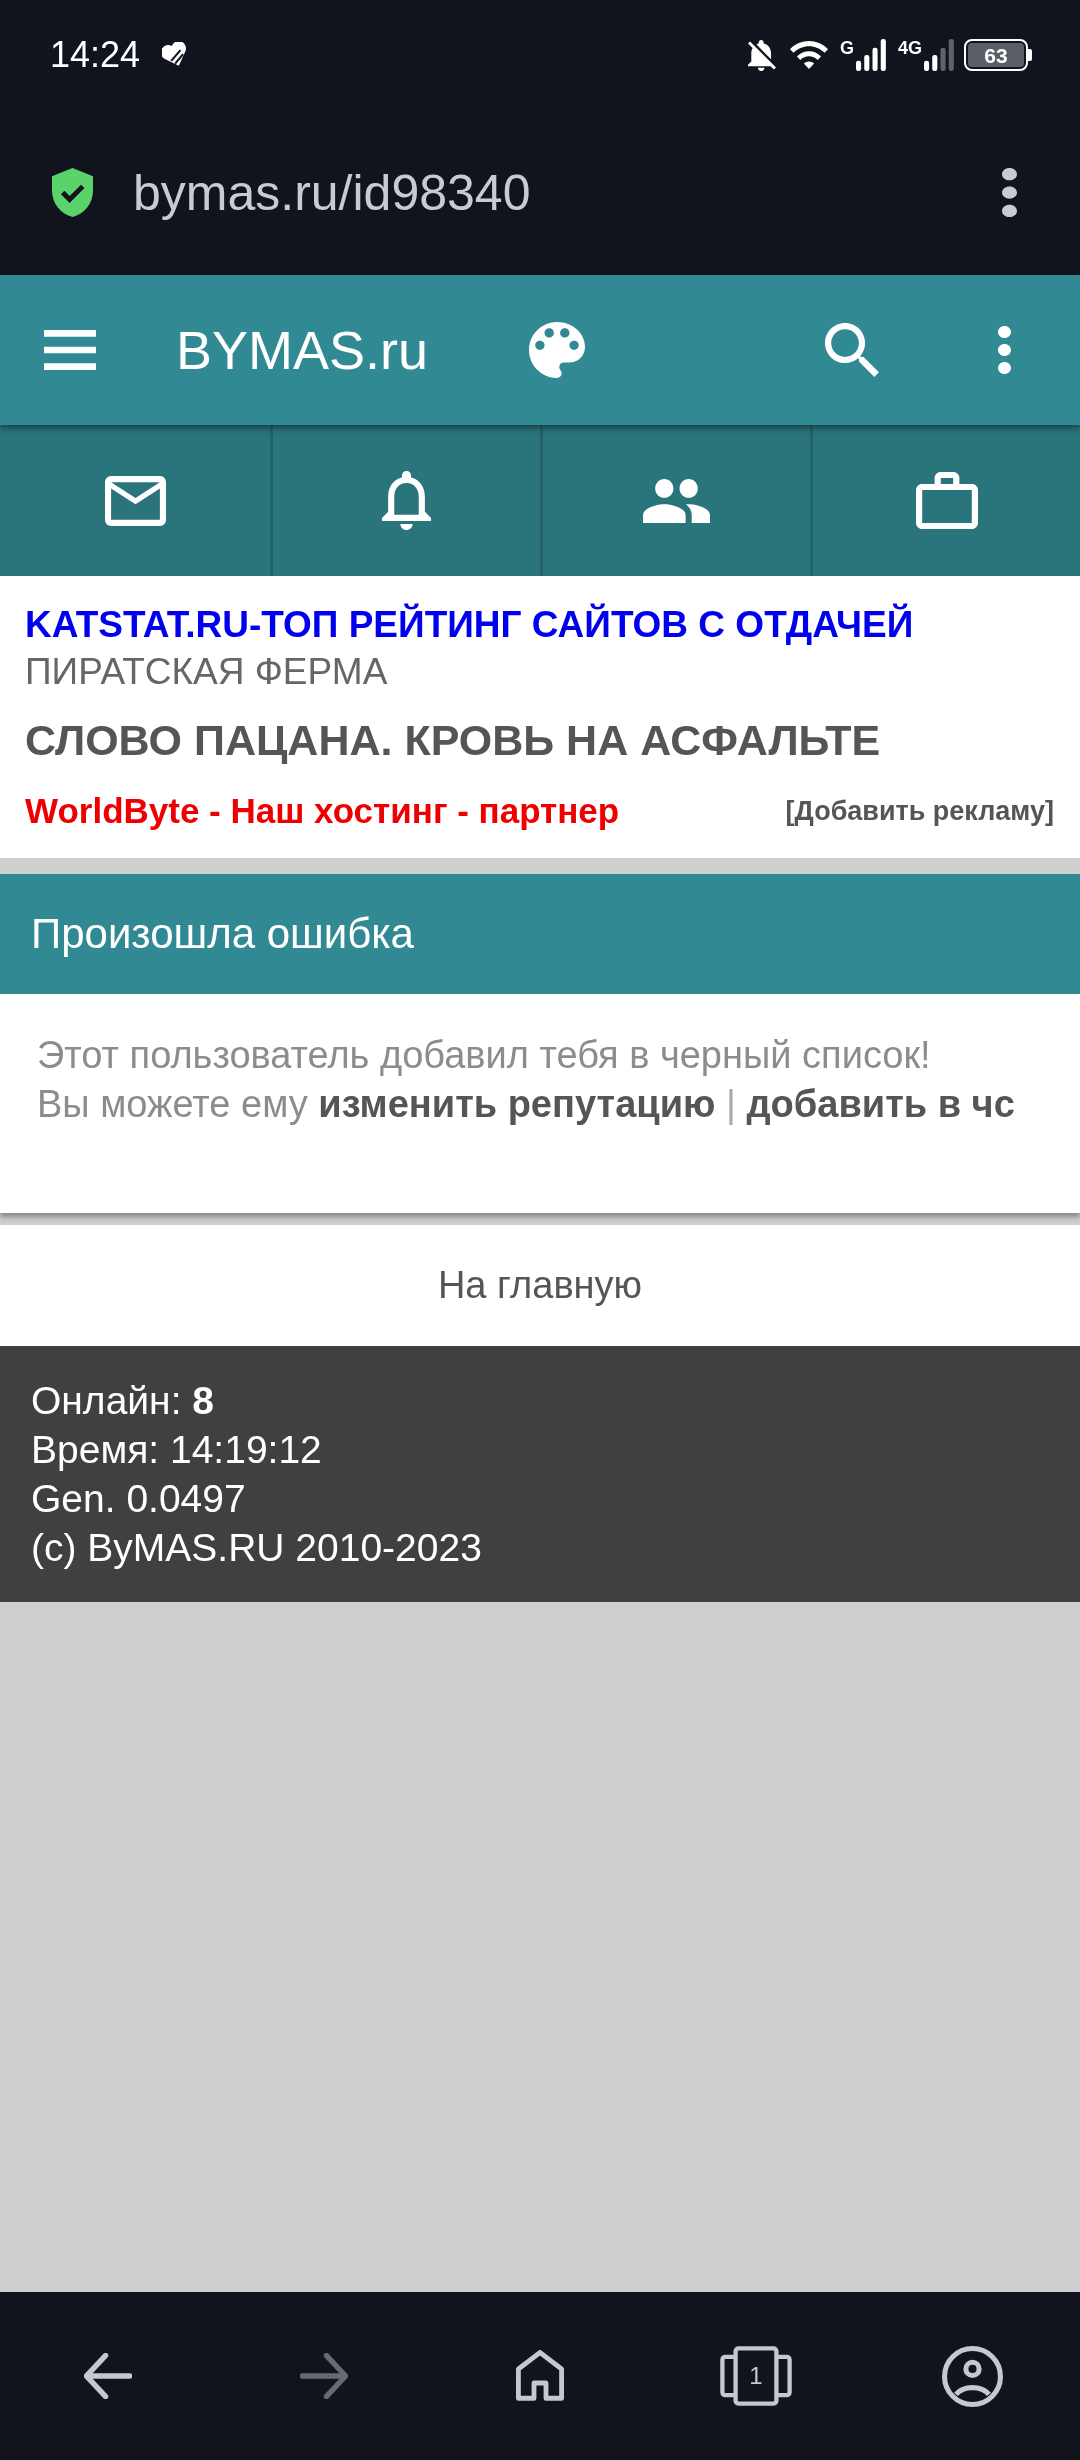  I want to click on error-title: Произошла ошибка, so click(222, 934).